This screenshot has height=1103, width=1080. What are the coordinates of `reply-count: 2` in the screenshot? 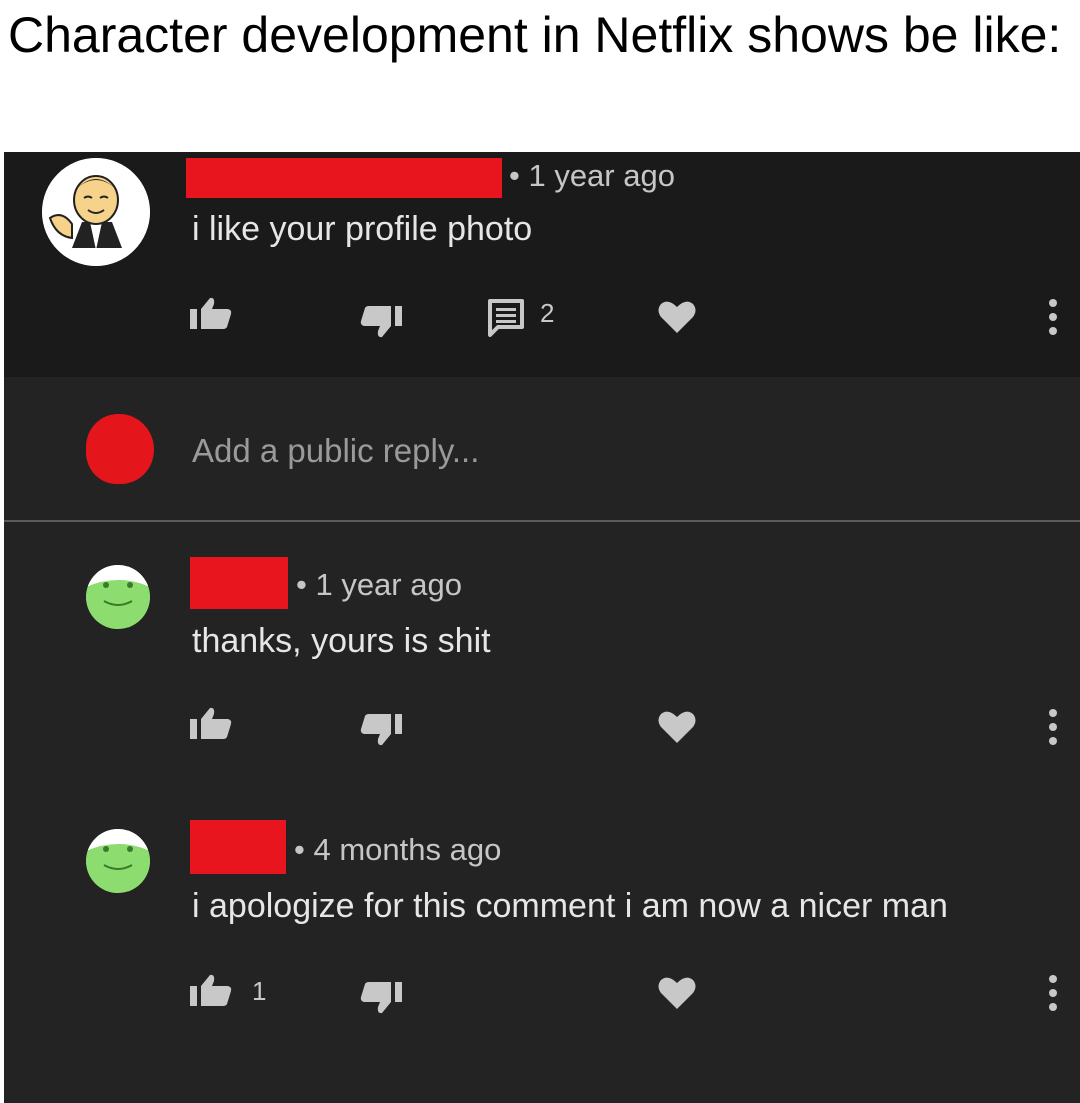 It's located at (547, 313).